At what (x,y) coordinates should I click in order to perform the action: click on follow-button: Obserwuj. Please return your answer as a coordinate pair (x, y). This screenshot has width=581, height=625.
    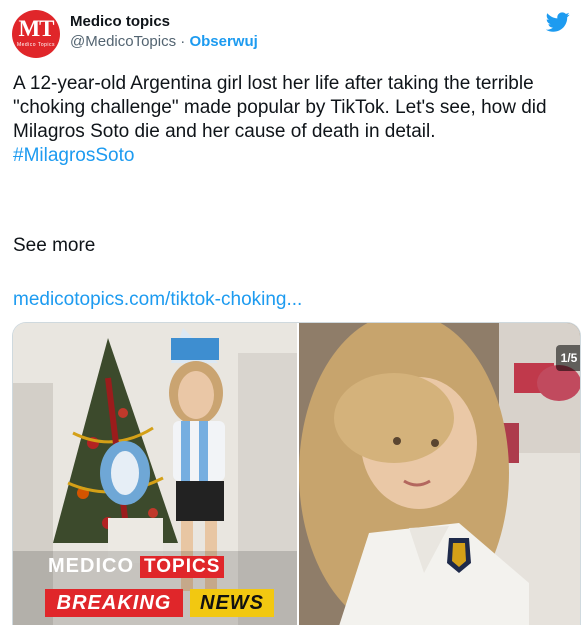
    Looking at the image, I should click on (223, 41).